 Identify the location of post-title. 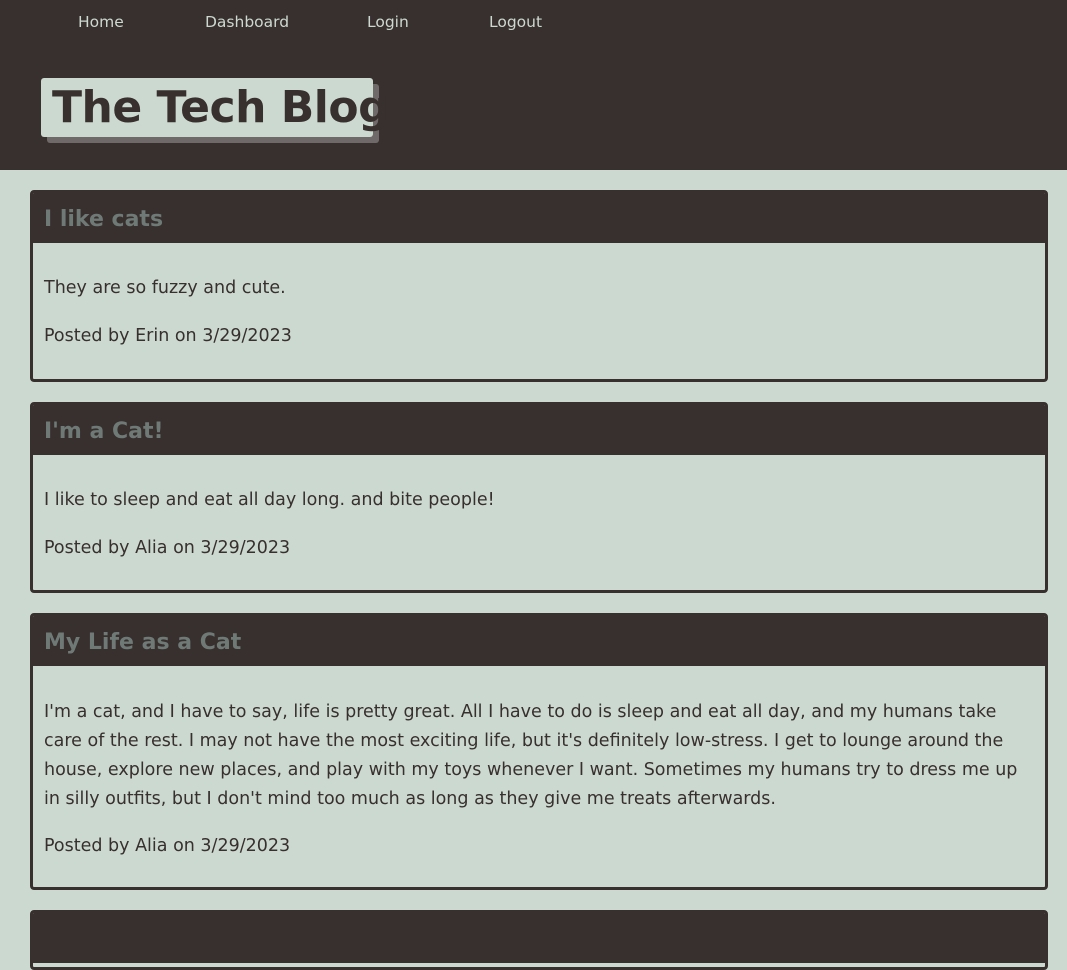
(539, 938).